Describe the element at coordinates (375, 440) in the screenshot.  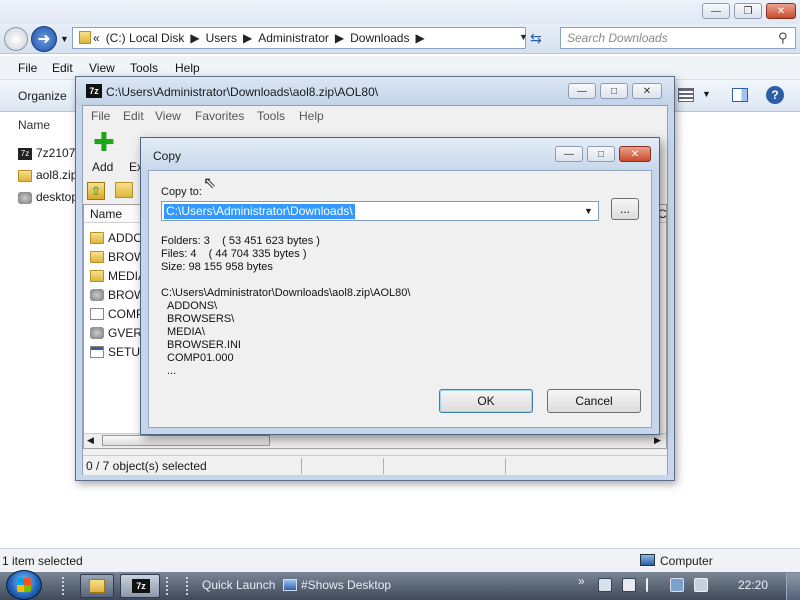
I see `horizontal-scrollbar: ◀ ▶` at that location.